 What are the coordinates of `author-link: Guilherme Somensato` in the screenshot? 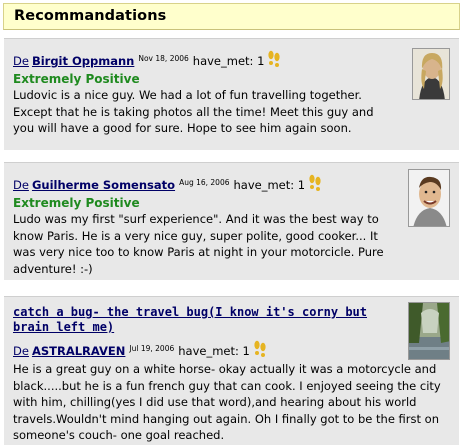 It's located at (103, 185).